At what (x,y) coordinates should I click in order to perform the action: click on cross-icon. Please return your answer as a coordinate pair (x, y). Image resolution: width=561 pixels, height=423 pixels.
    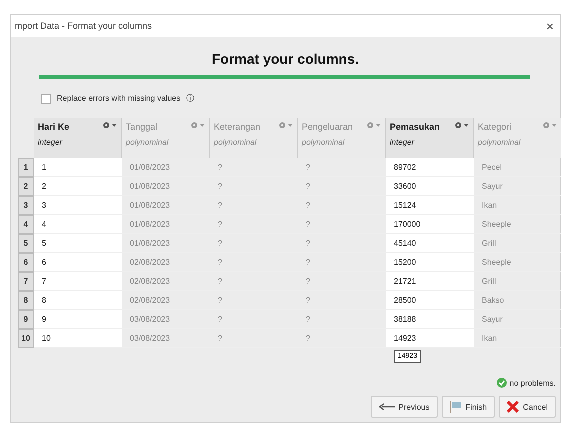
    Looking at the image, I should click on (513, 407).